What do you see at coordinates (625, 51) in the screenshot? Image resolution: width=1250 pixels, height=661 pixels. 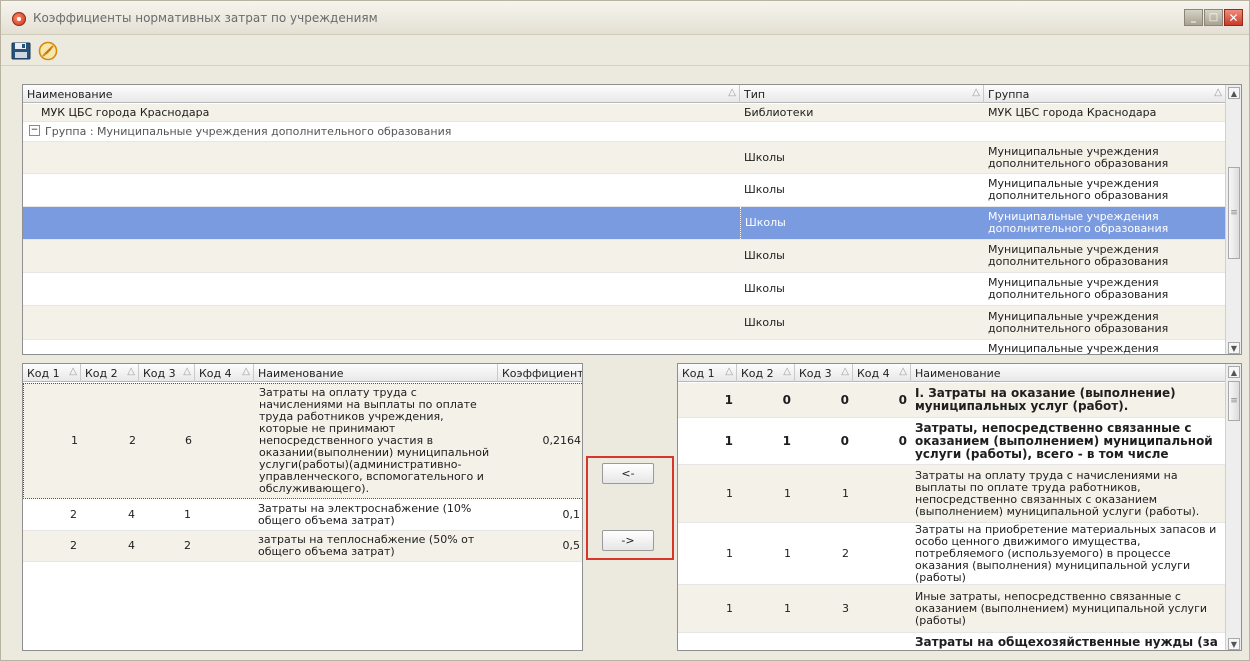 I see `toolbar` at bounding box center [625, 51].